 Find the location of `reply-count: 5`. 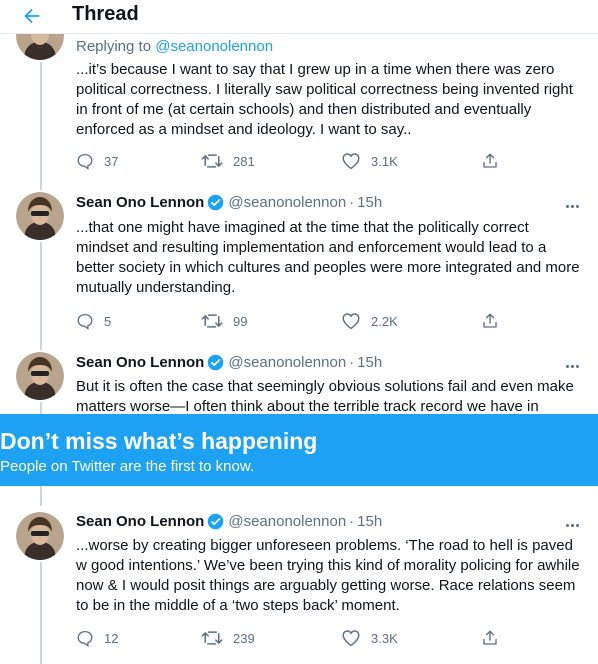

reply-count: 5 is located at coordinates (108, 321).